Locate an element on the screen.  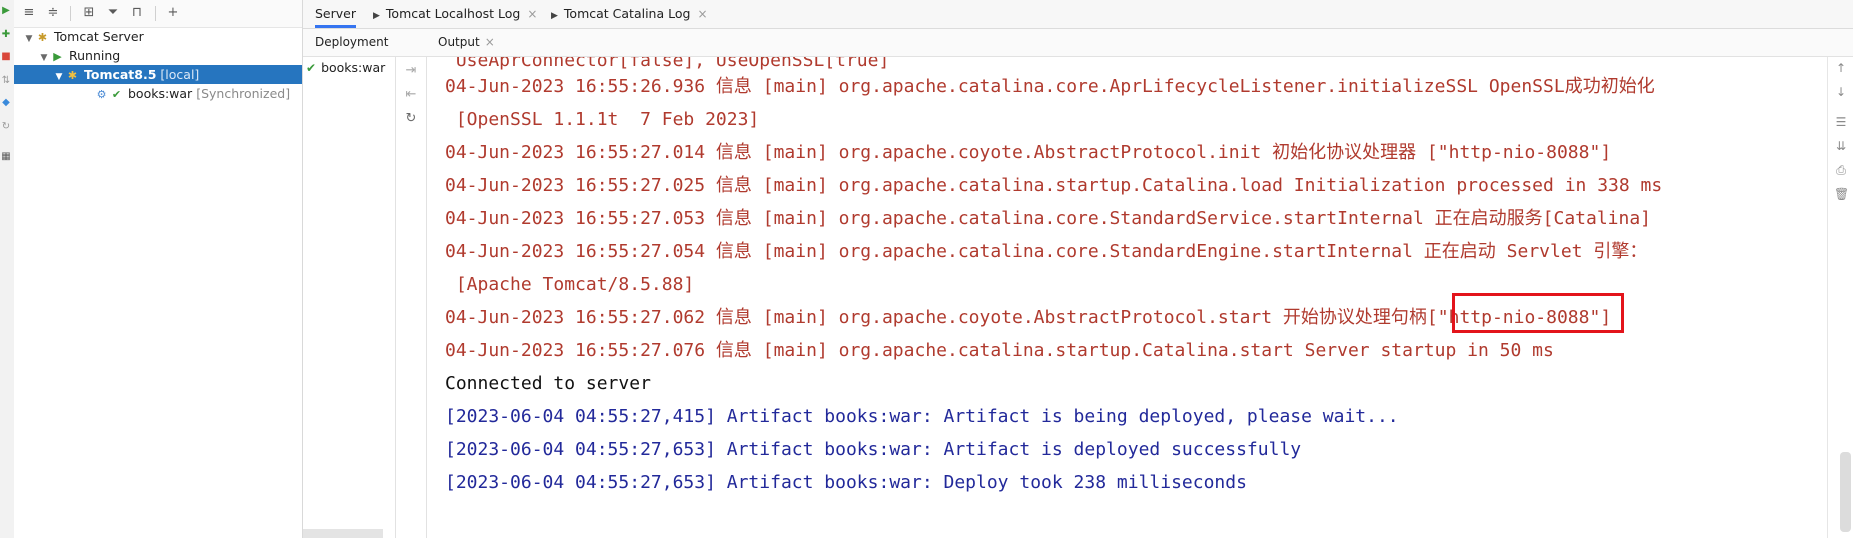
scroll-to-end-icon: ⇊ is located at coordinates (1841, 146).